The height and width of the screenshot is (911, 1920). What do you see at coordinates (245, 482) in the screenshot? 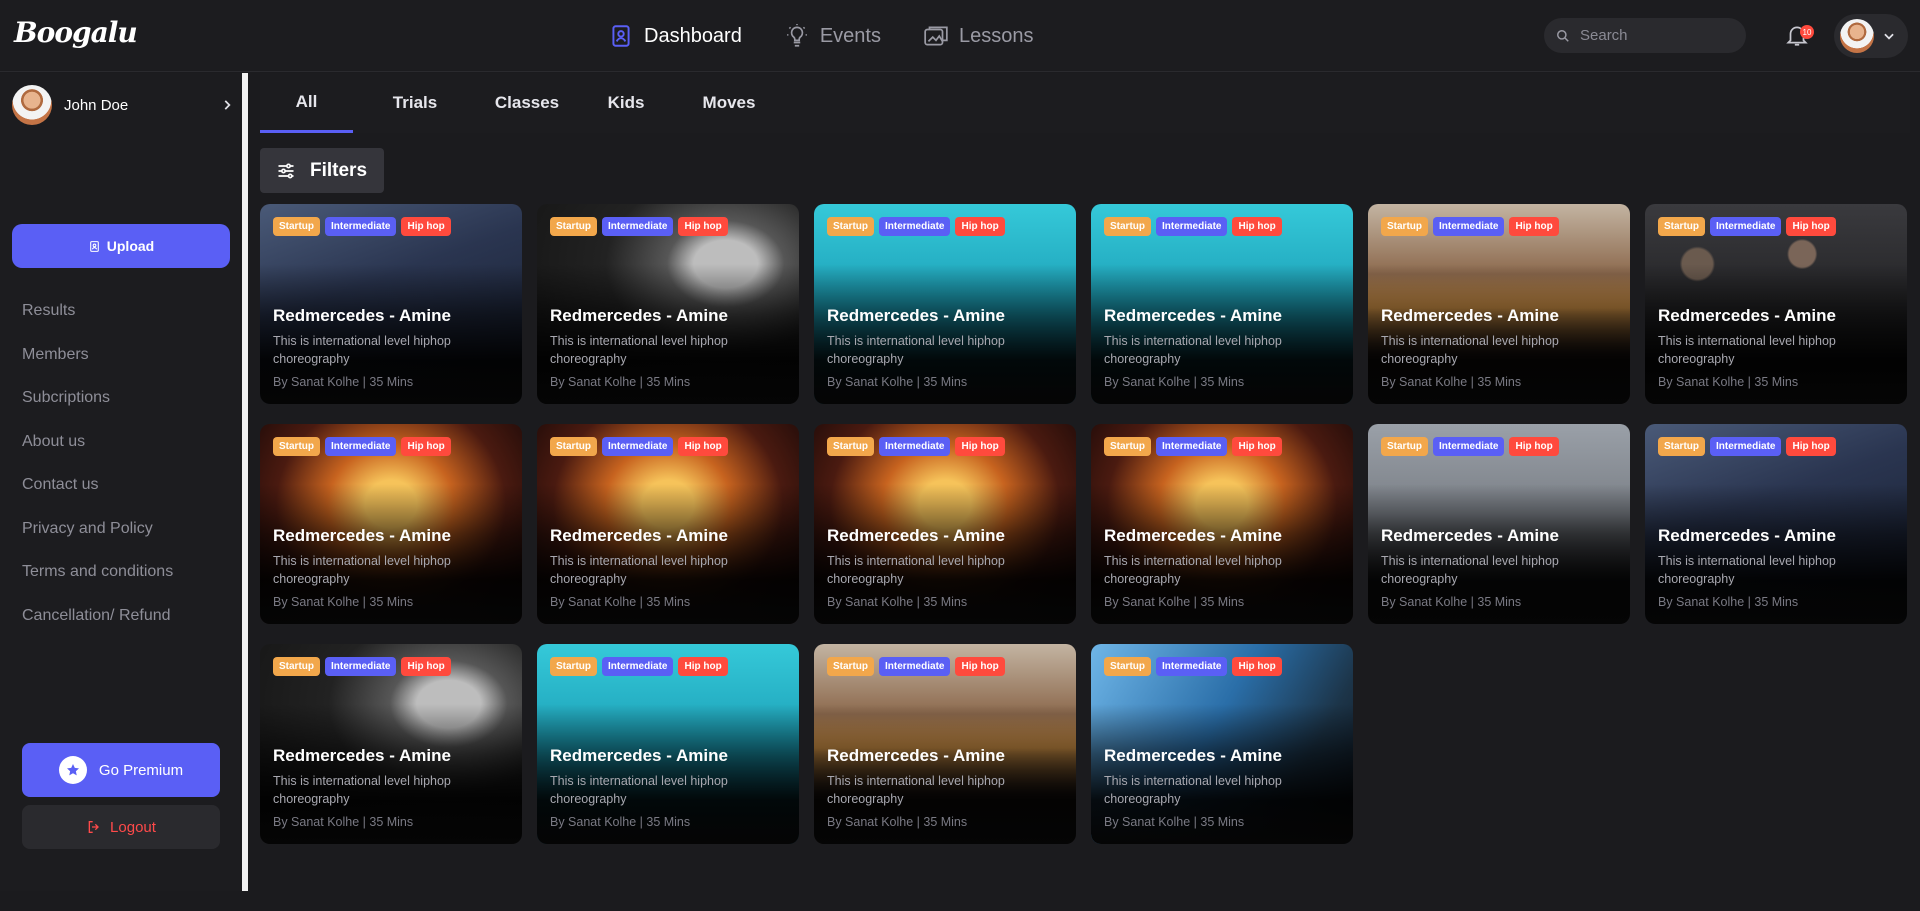
I see `sidebar-divider` at bounding box center [245, 482].